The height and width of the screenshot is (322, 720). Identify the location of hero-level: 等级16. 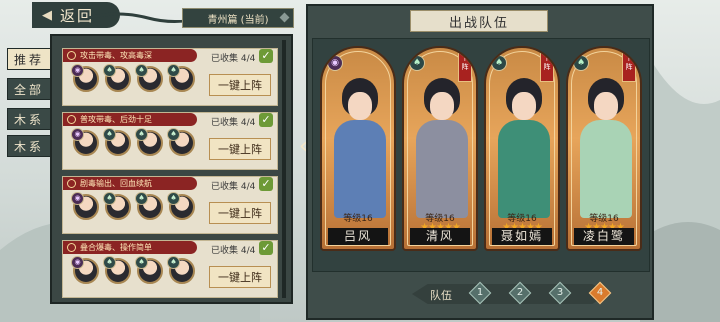
(358, 219).